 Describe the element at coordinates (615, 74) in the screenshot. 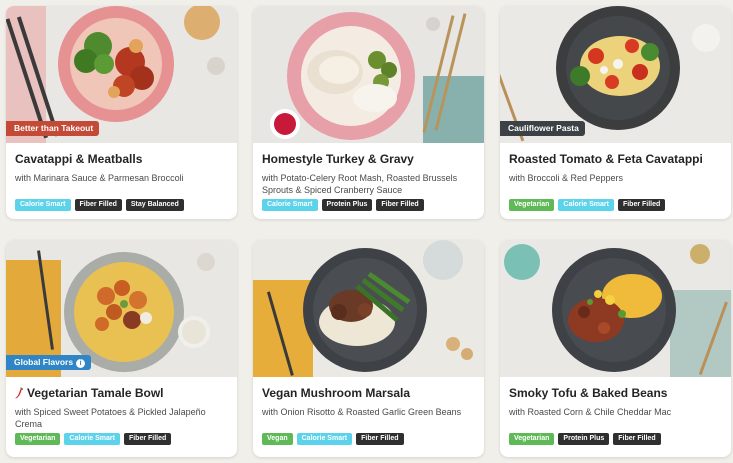

I see `recipe-image: Cauliflower Pasta` at that location.